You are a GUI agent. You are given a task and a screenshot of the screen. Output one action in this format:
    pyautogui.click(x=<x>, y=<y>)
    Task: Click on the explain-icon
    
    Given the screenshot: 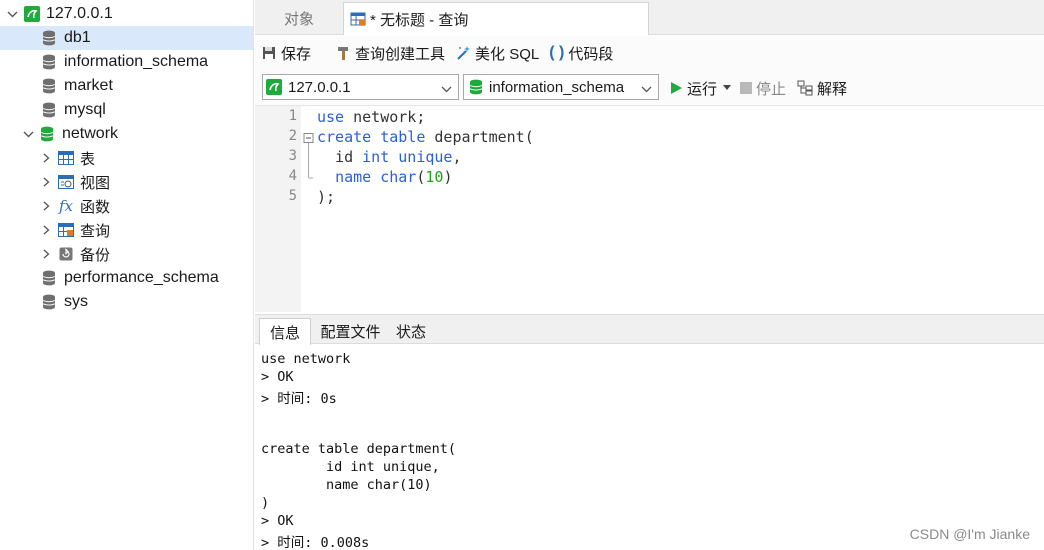 What is the action you would take?
    pyautogui.click(x=805, y=88)
    